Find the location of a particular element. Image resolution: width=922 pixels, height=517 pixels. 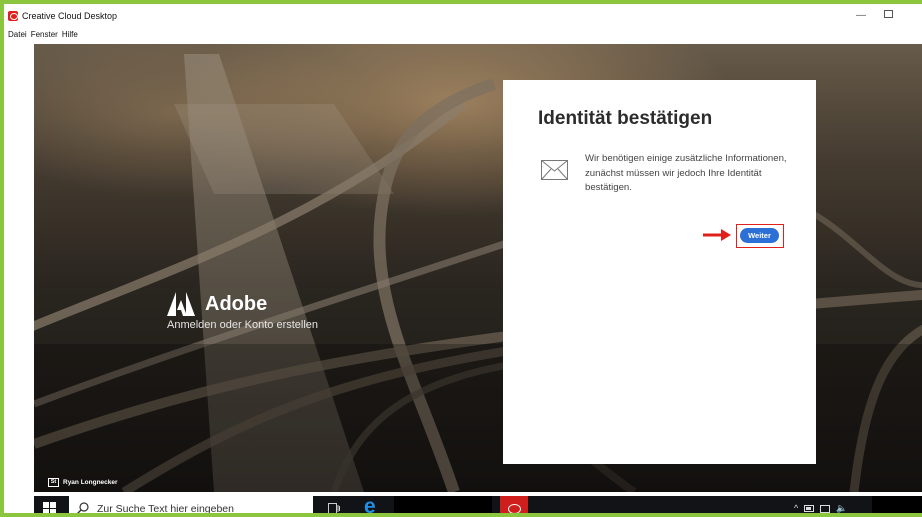

photographer-name: Ryan Longnecker is located at coordinates (90, 482).